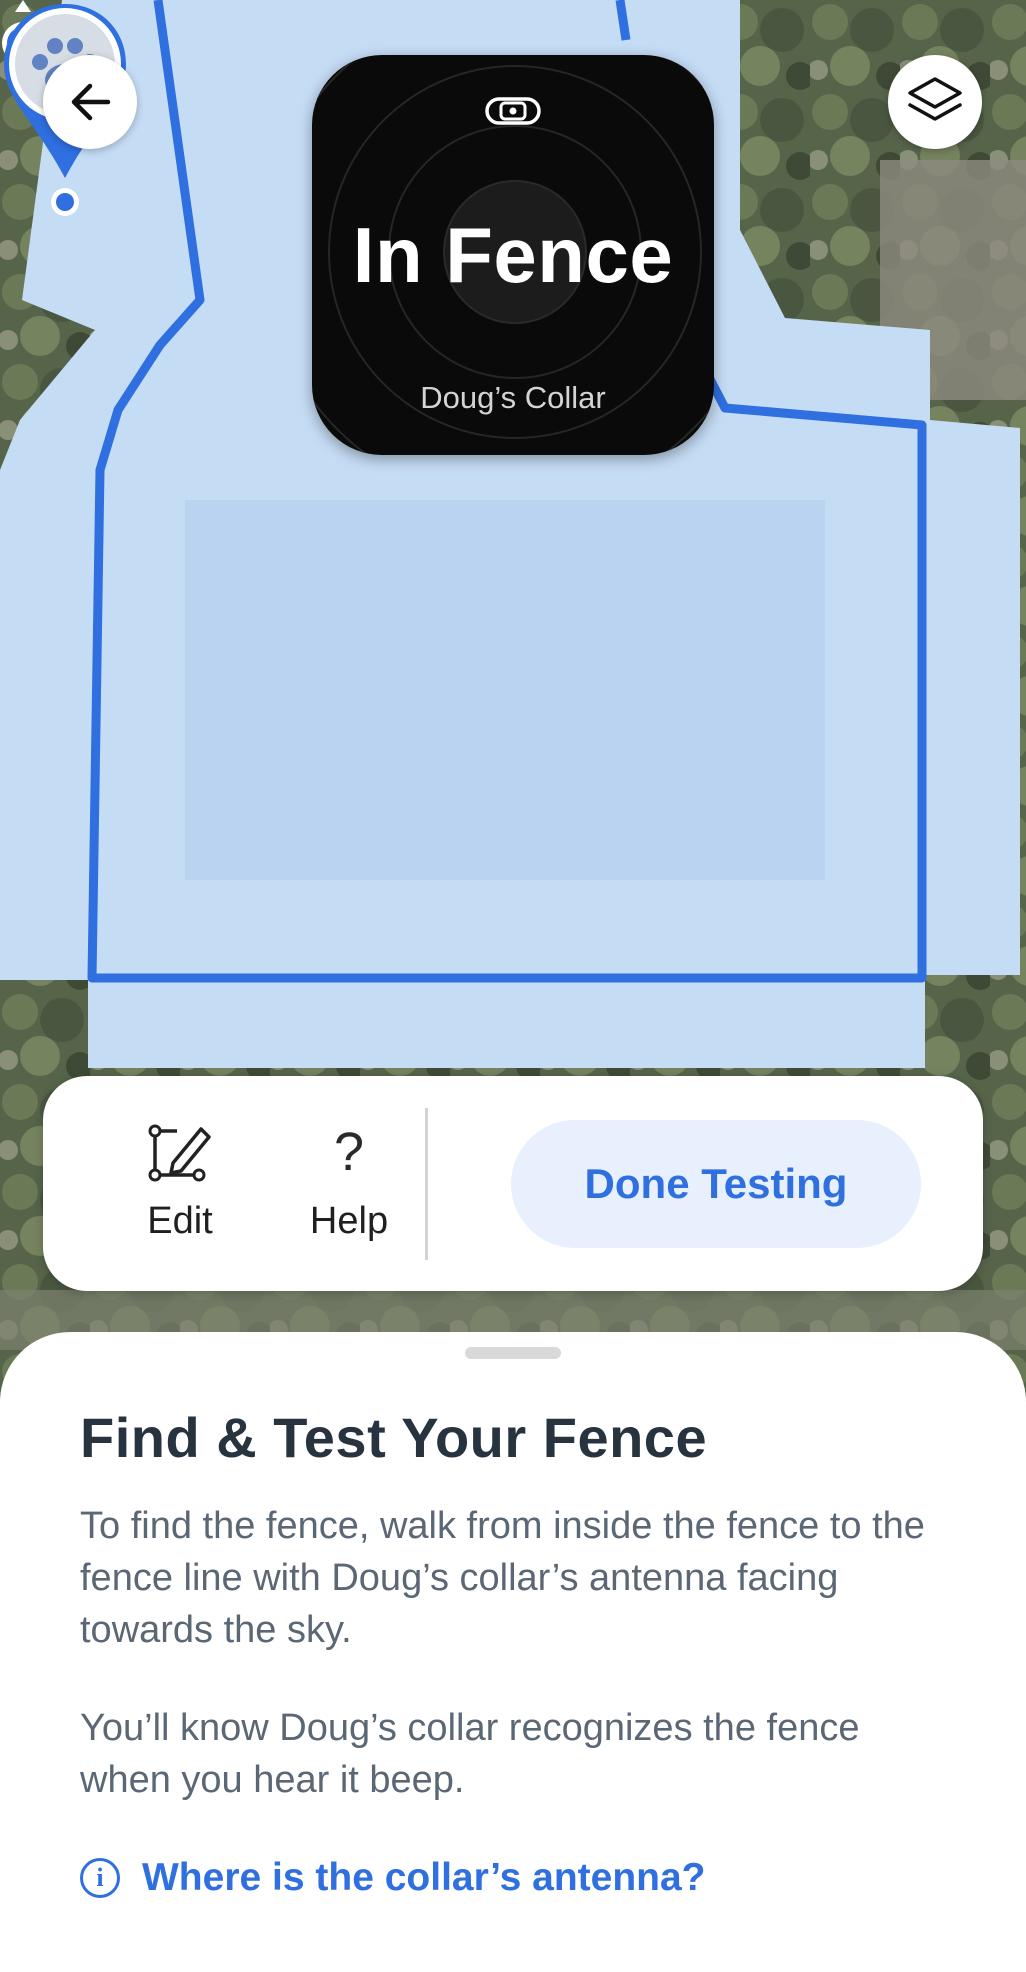  Describe the element at coordinates (513, 397) in the screenshot. I see `collar-name: Doug’s Collar` at that location.